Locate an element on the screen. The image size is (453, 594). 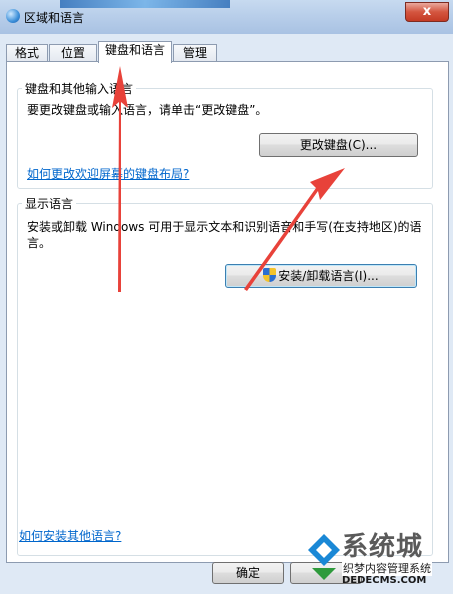
watermark-site-name: 织梦内容管理系统 is located at coordinates (387, 568).